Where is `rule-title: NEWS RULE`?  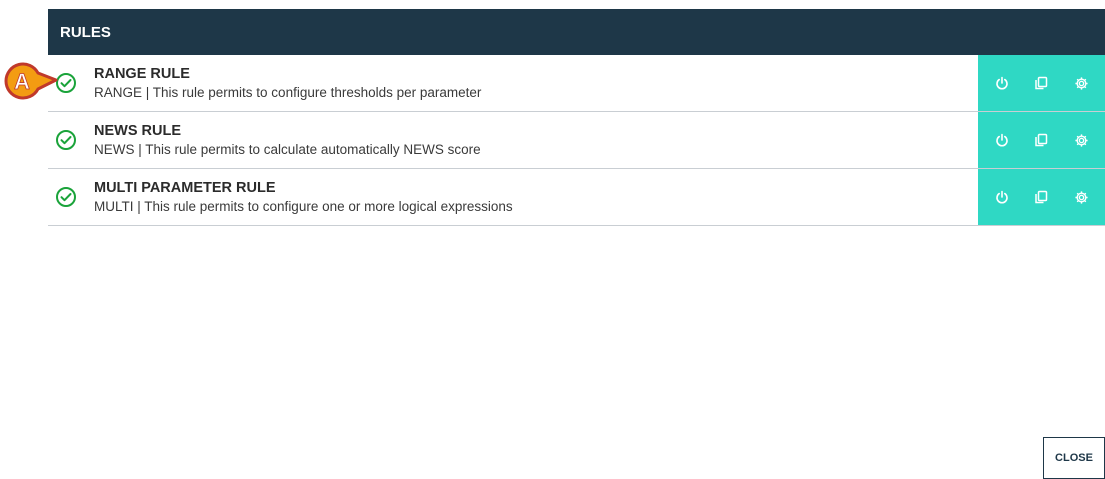 rule-title: NEWS RULE is located at coordinates (137, 130).